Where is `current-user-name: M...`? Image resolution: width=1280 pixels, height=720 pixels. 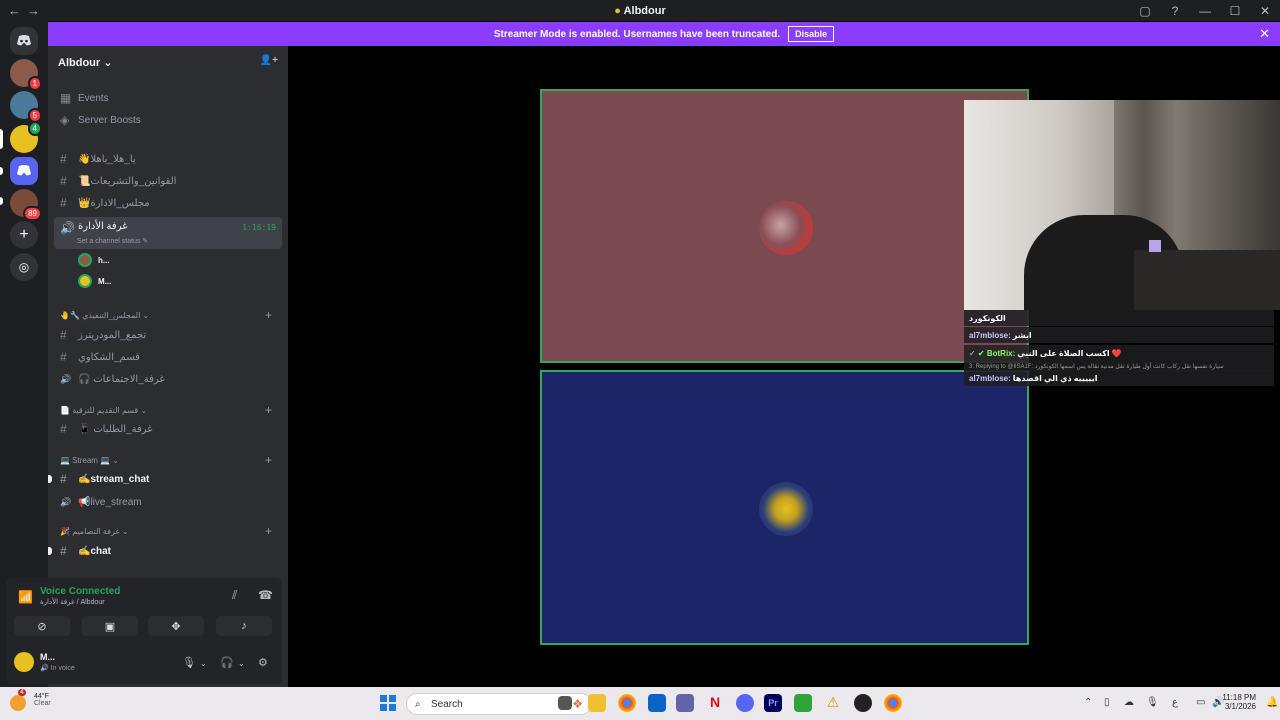 current-user-name: M... is located at coordinates (47, 657).